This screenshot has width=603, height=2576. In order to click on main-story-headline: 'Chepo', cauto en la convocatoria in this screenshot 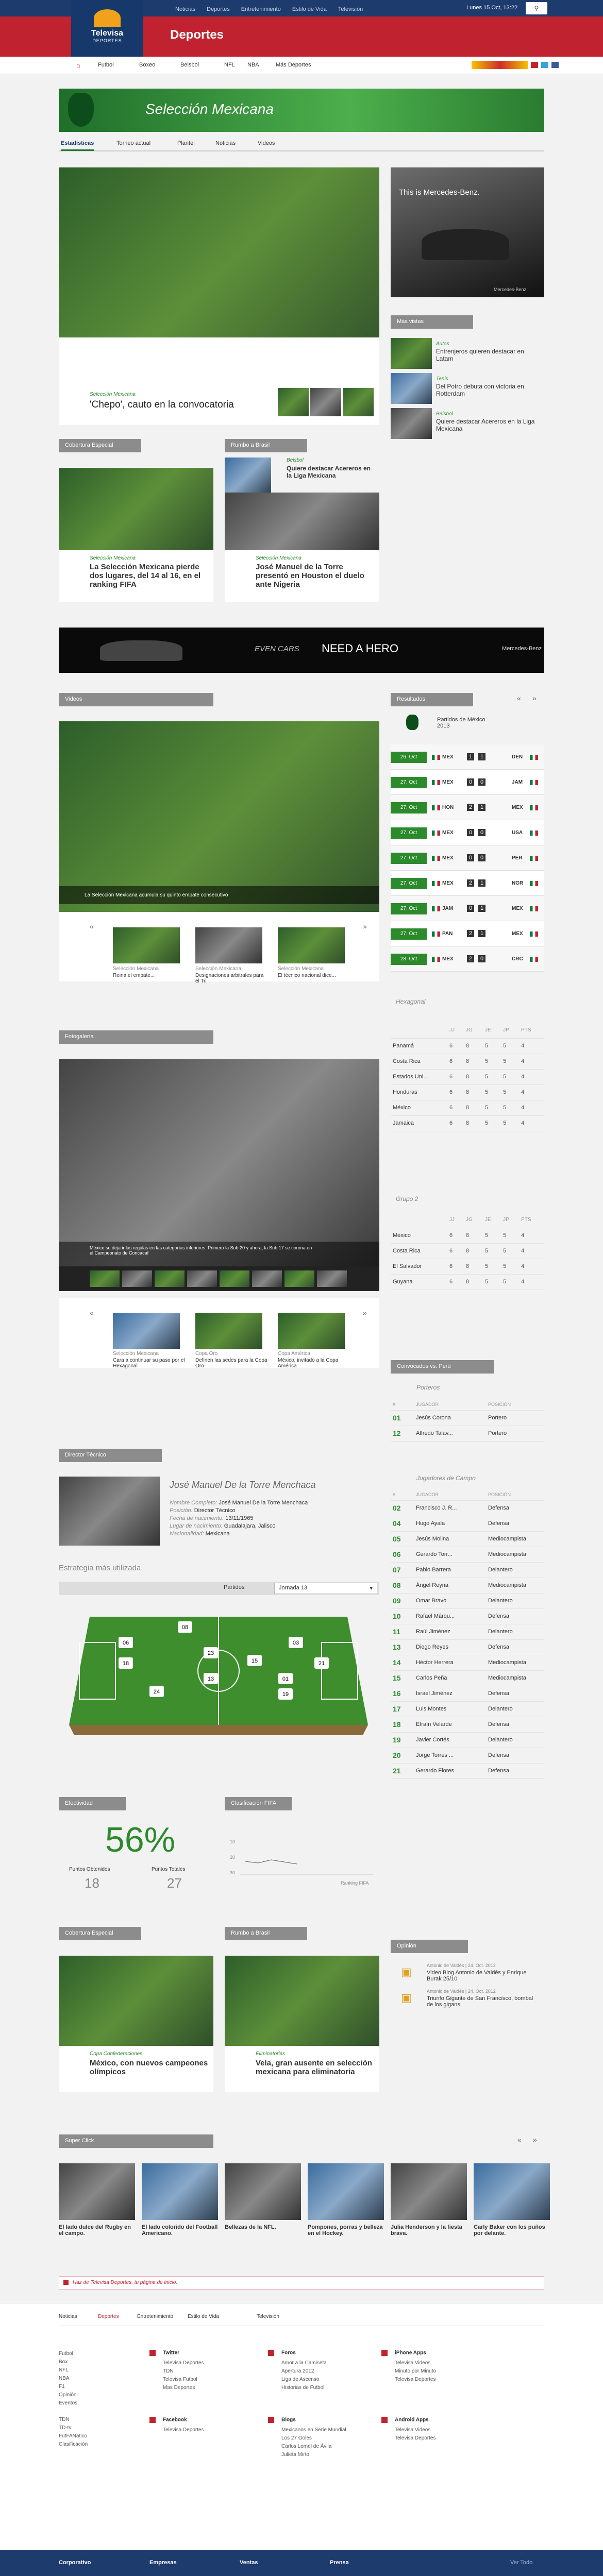, I will do `click(162, 405)`.